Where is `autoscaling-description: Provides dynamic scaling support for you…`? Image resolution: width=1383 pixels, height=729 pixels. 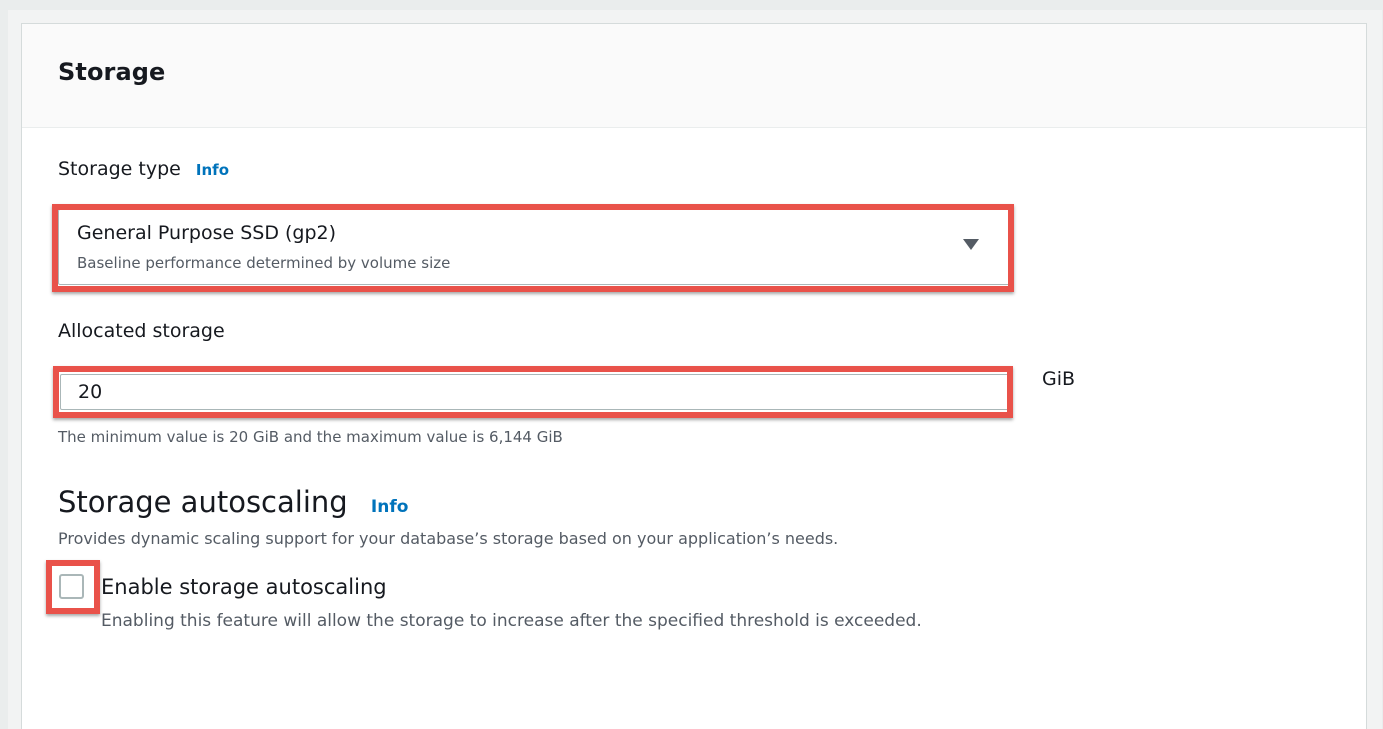 autoscaling-description: Provides dynamic scaling support for you… is located at coordinates (448, 538).